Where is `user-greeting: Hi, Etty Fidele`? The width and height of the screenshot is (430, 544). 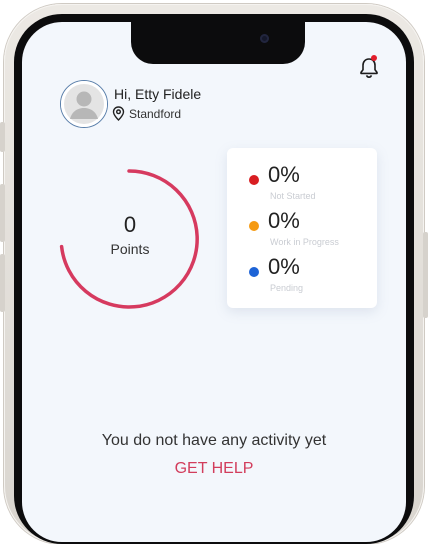 user-greeting: Hi, Etty Fidele is located at coordinates (158, 94).